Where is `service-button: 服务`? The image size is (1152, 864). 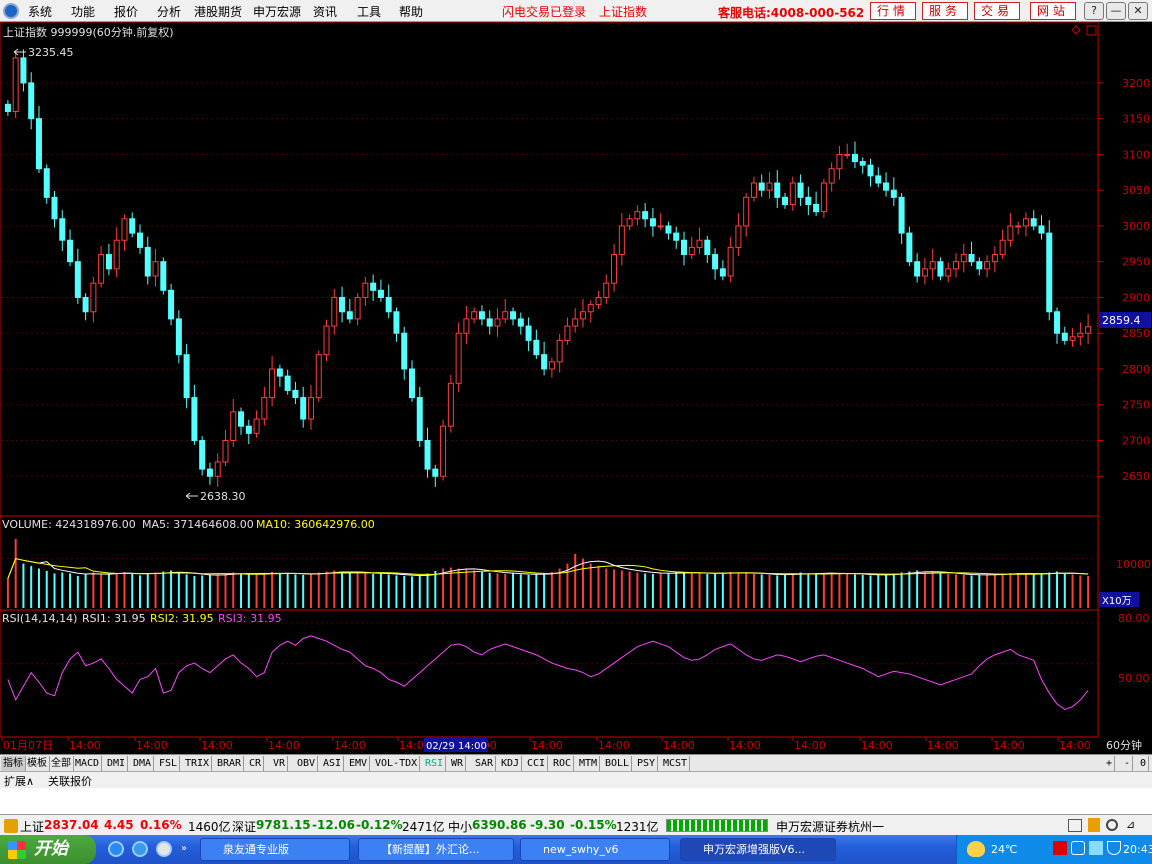
service-button: 服务 is located at coordinates (945, 11).